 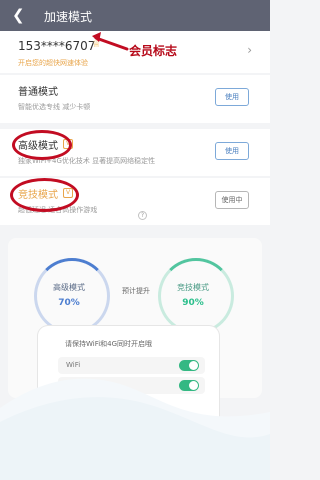 I want to click on annotation-label: 会员标志, so click(x=153, y=51).